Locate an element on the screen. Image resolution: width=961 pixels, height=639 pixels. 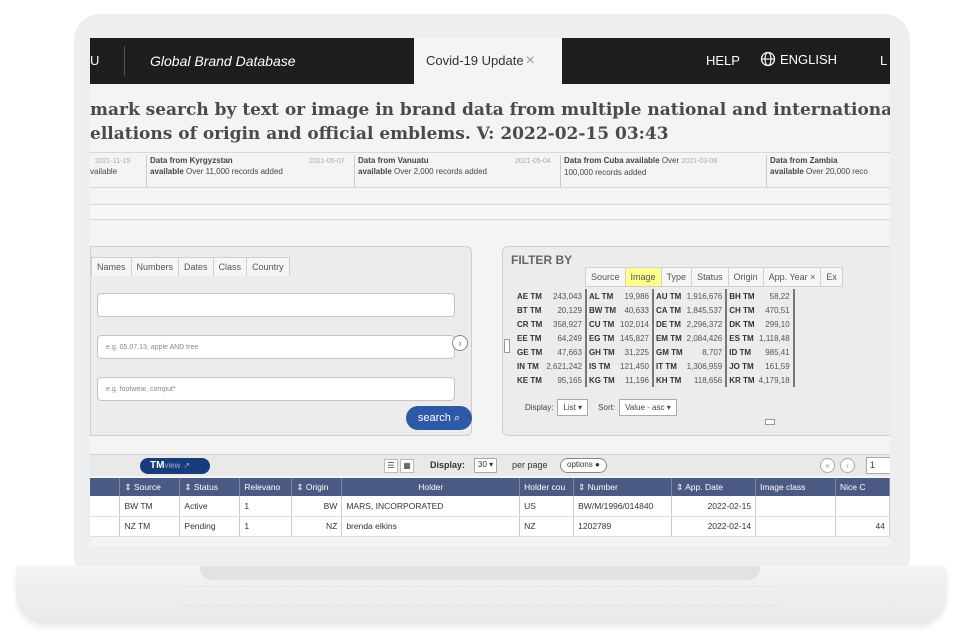
grid-view-icon: ▦ is located at coordinates (407, 466).